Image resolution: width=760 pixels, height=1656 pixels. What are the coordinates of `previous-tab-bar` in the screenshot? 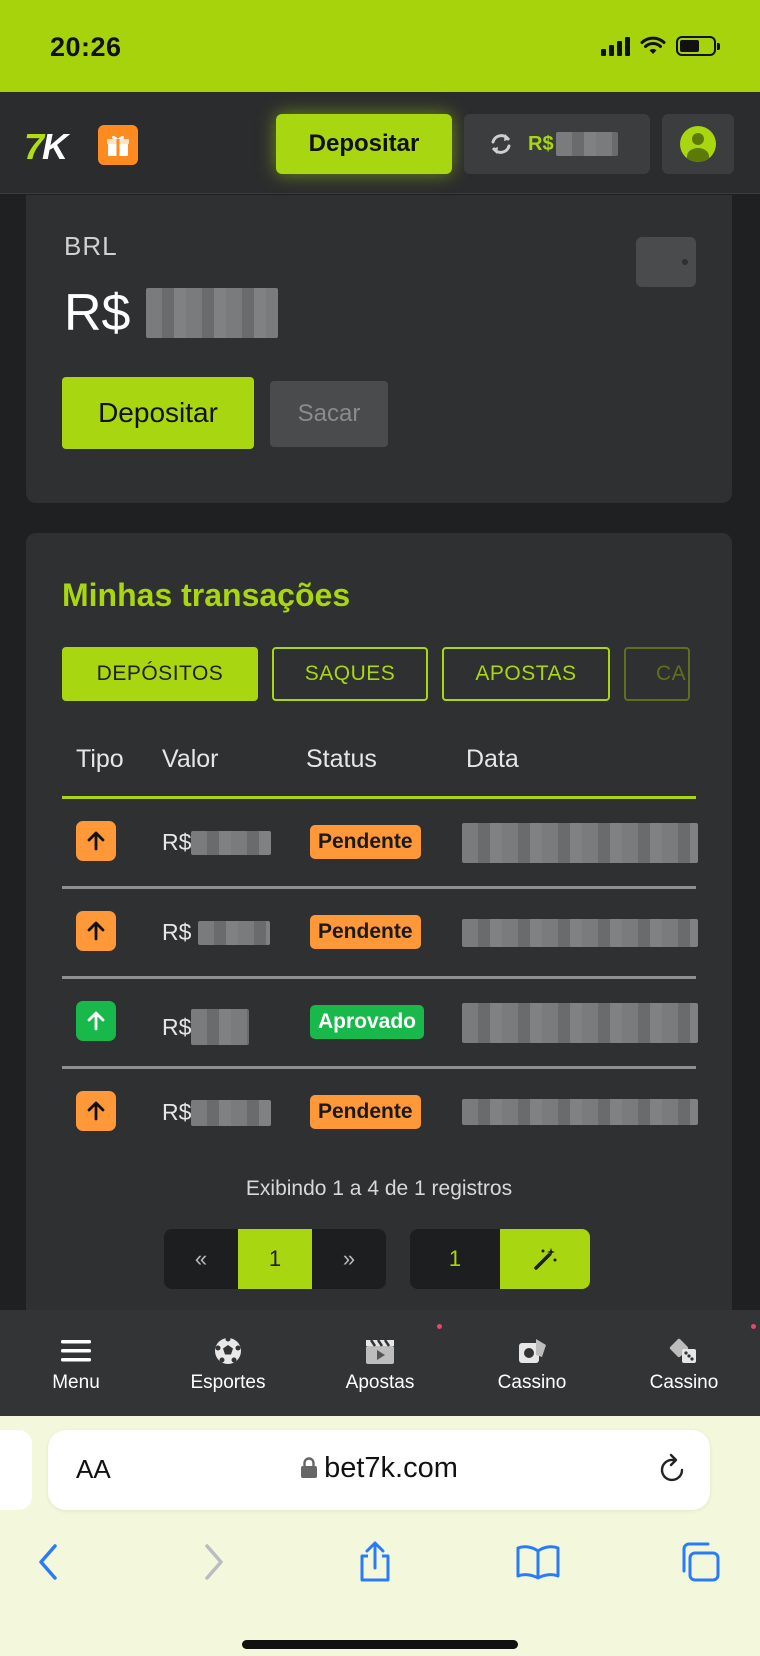 It's located at (16, 1470).